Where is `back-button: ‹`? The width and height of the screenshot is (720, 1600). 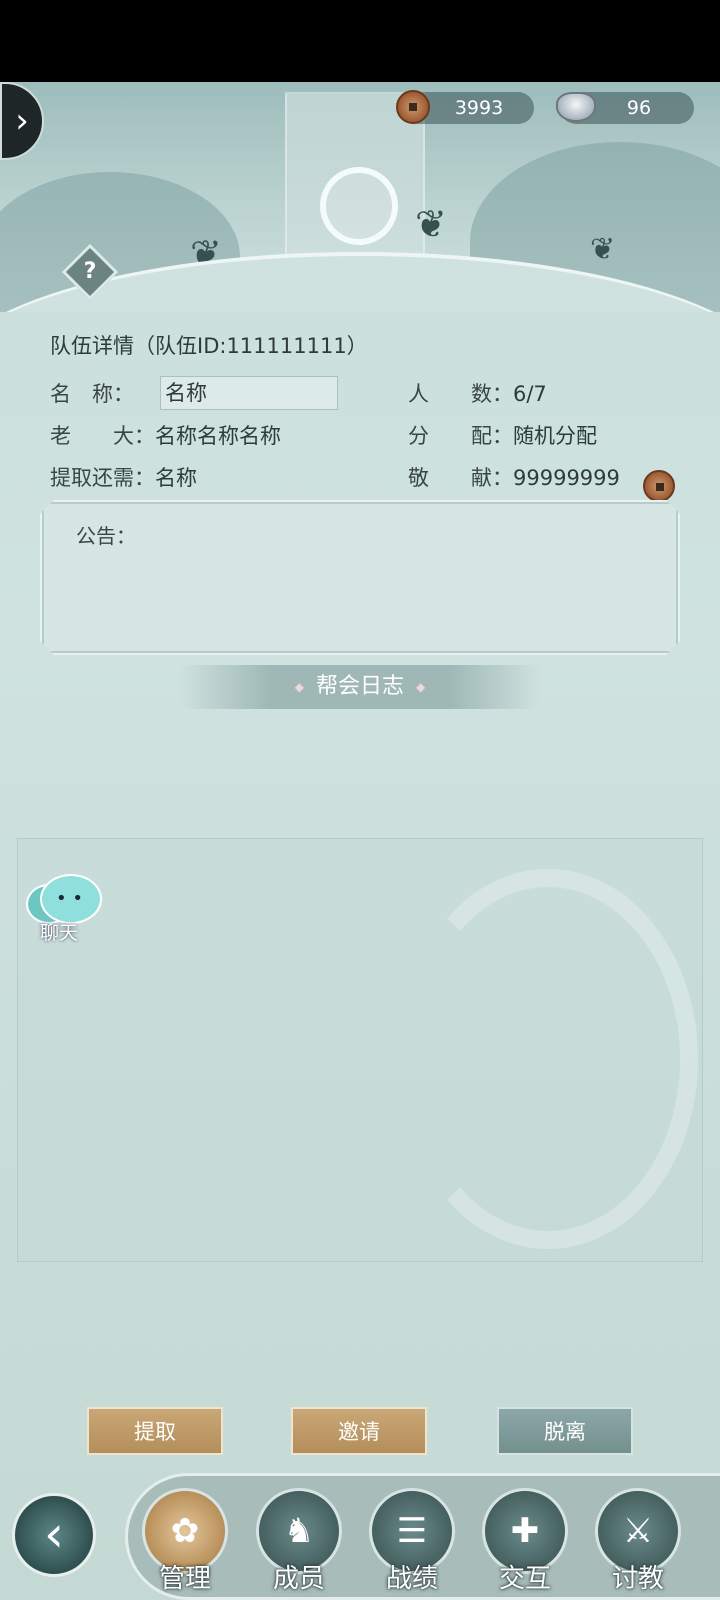 back-button: ‹ is located at coordinates (54, 1535).